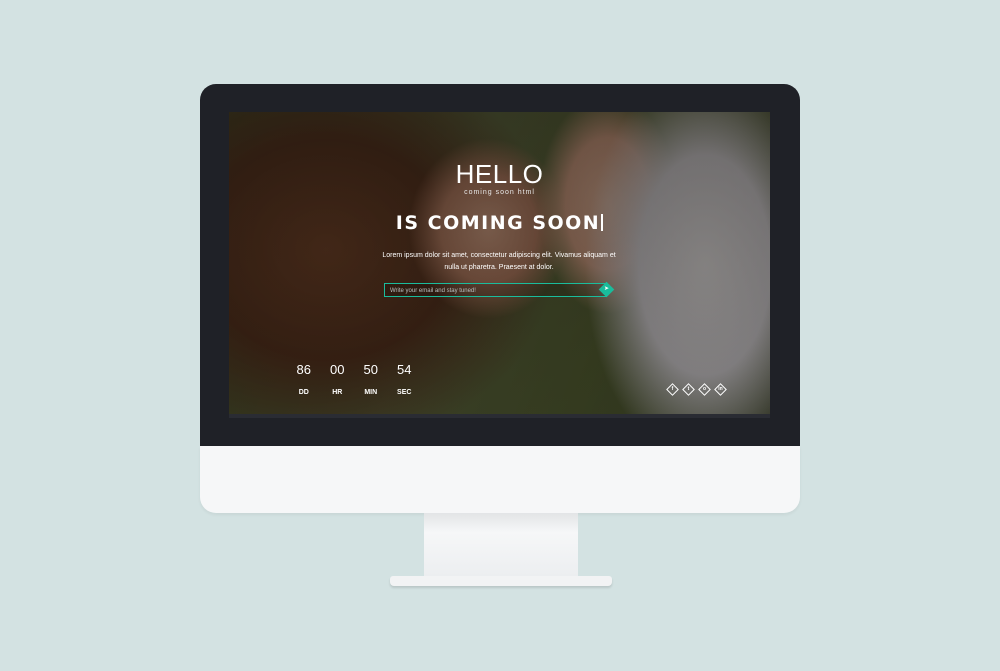 The height and width of the screenshot is (671, 1000). Describe the element at coordinates (688, 389) in the screenshot. I see `twitter-icon: t` at that location.